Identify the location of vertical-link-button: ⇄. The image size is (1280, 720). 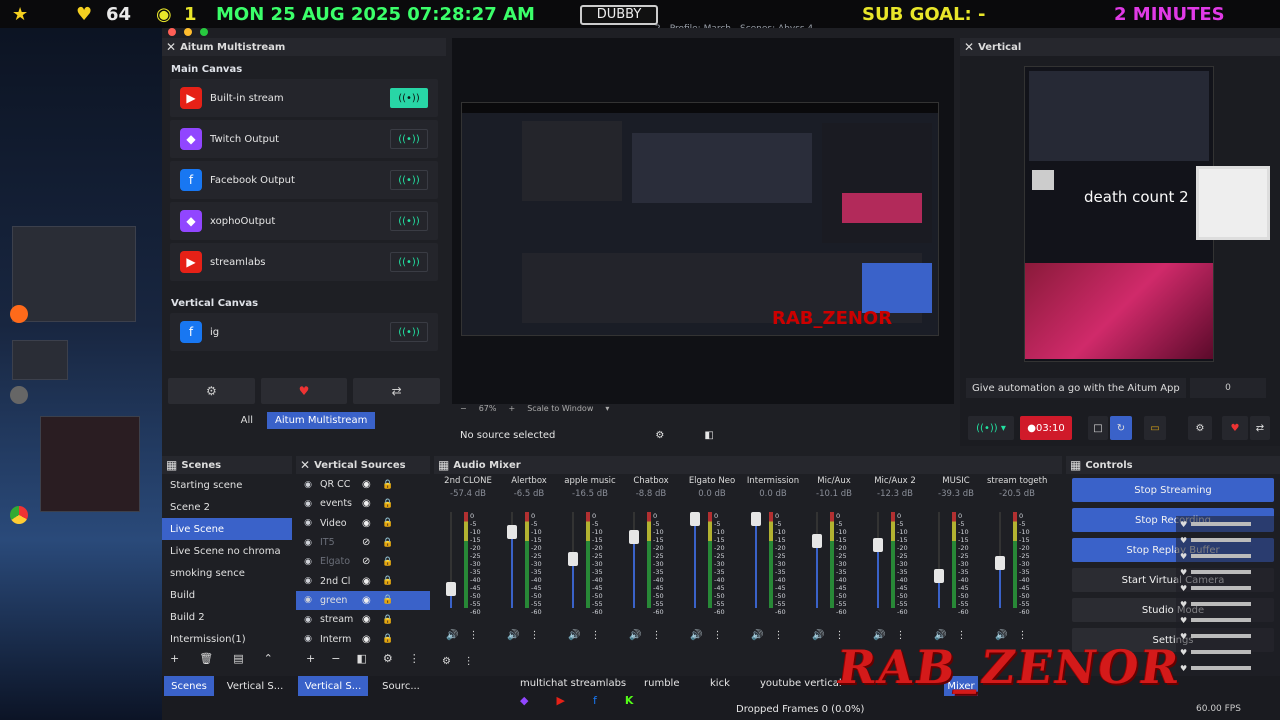
(1260, 428).